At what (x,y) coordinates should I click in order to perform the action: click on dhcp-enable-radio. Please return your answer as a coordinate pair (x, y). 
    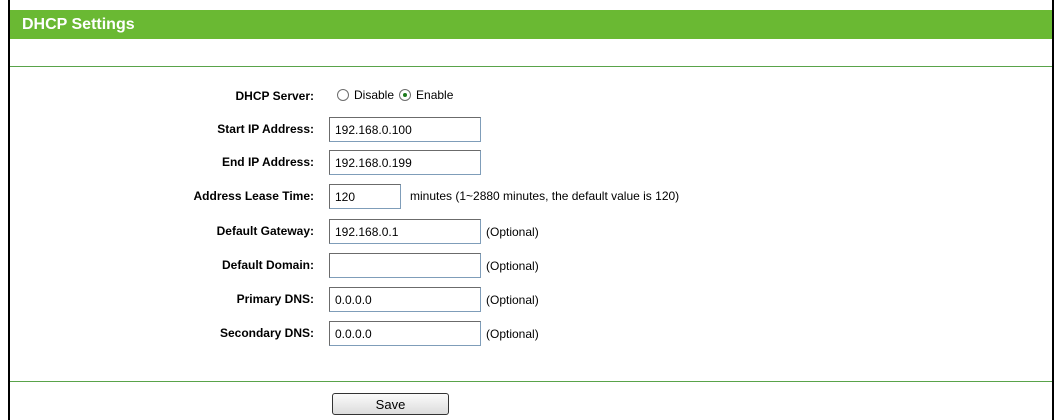
    Looking at the image, I should click on (405, 95).